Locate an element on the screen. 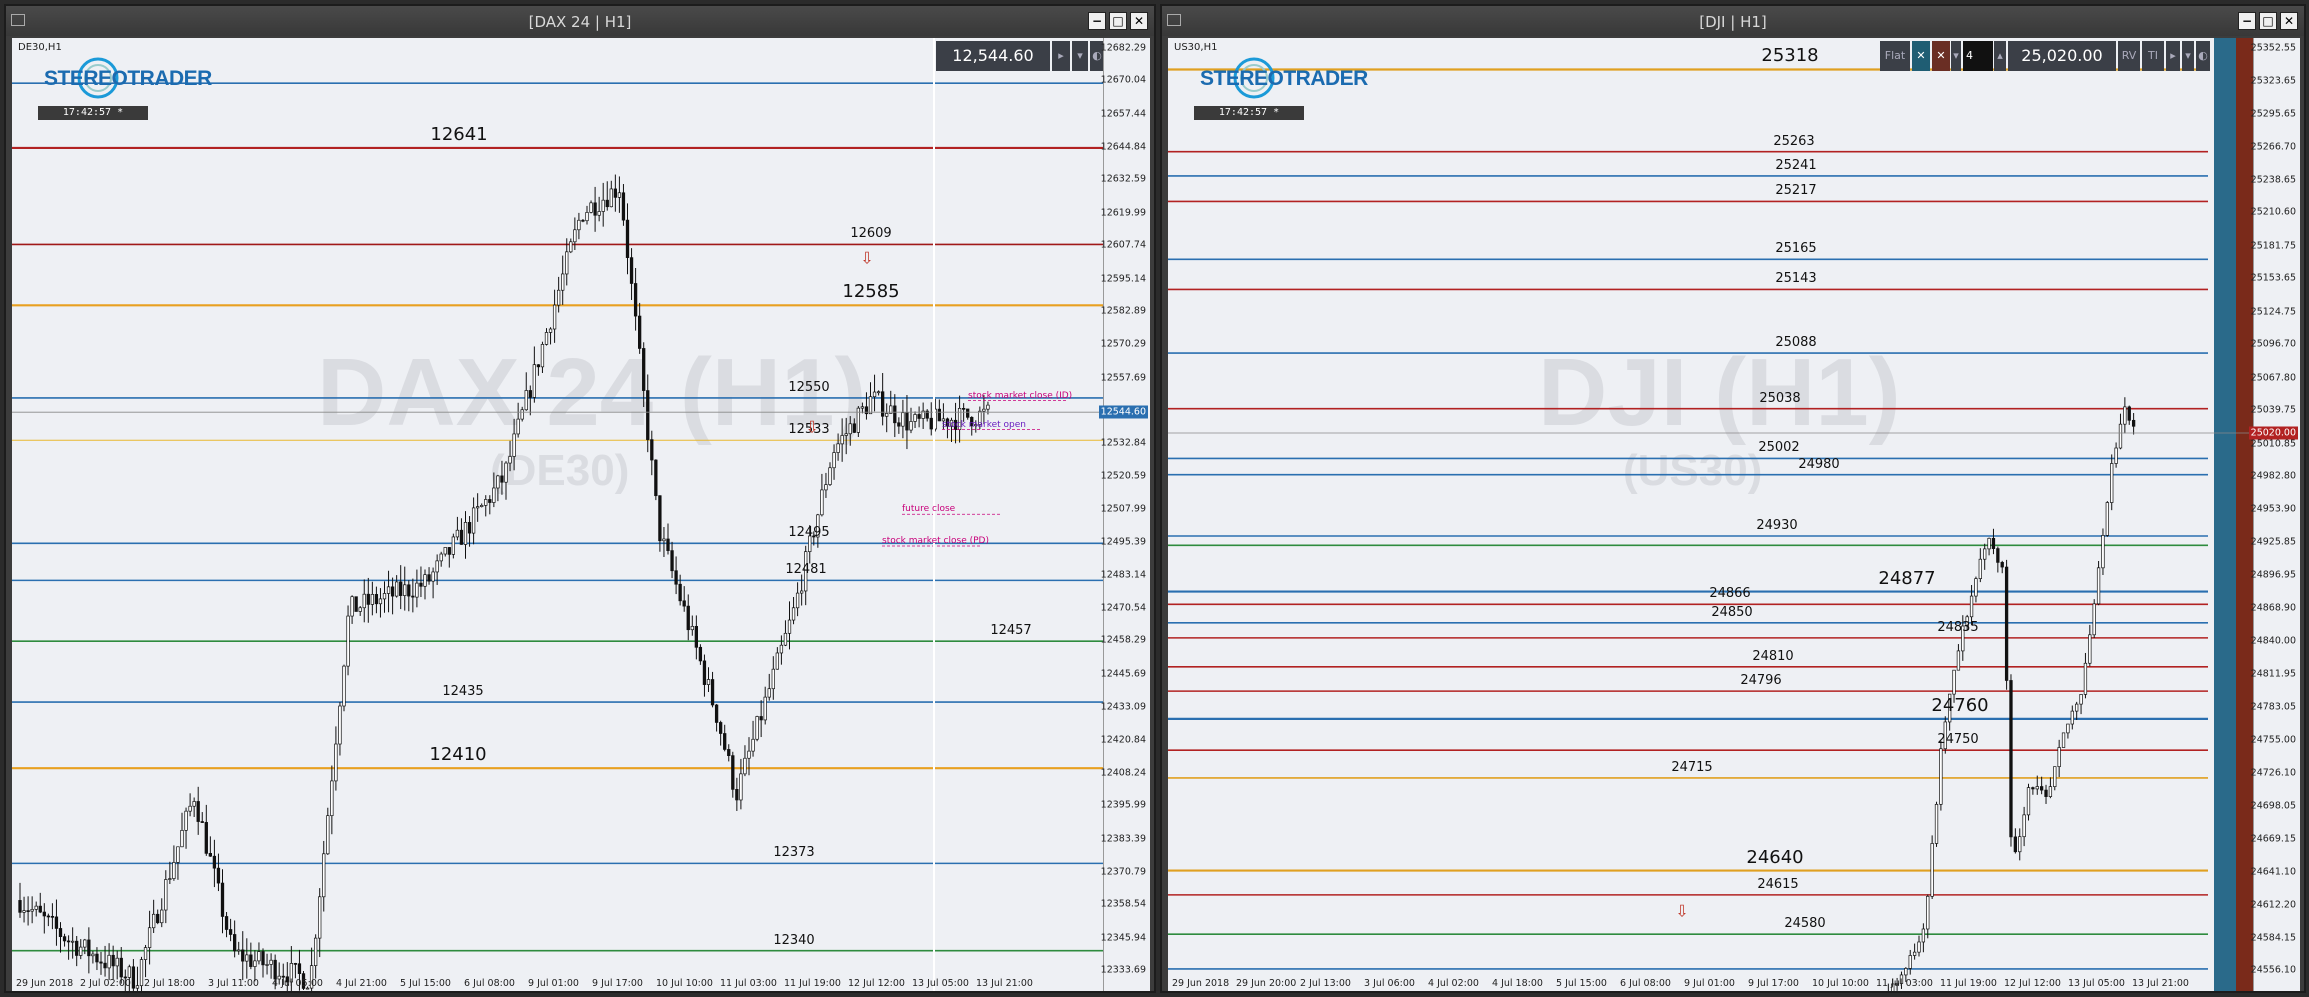  time-tick: 2 Jul 13:00 is located at coordinates (1325, 983).